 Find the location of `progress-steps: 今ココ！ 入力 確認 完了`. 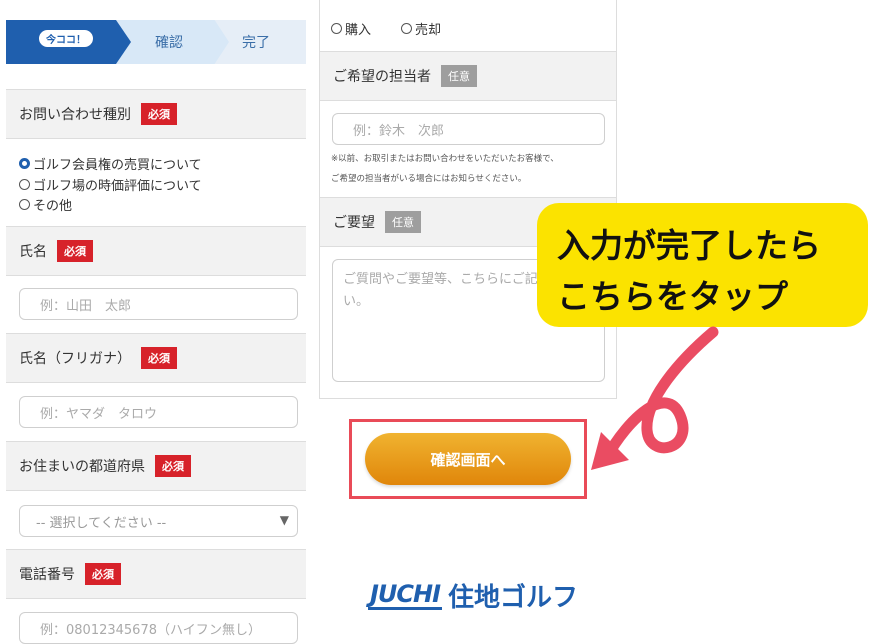

progress-steps: 今ココ！ 入力 確認 完了 is located at coordinates (156, 42).